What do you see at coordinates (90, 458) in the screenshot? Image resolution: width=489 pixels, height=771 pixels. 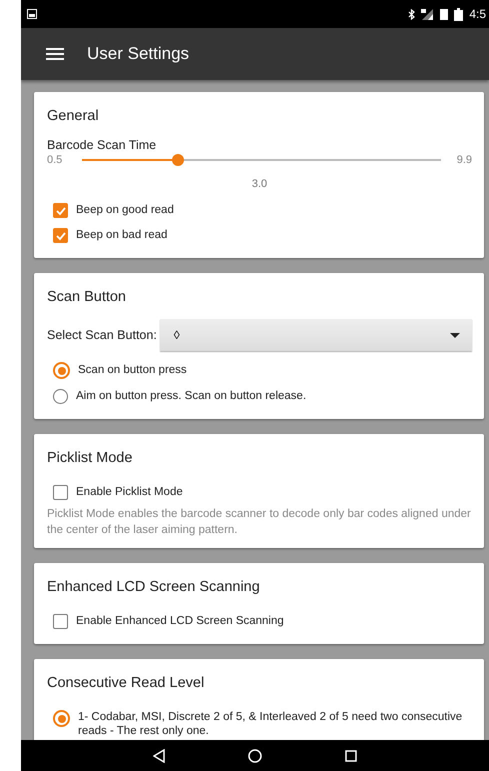 I see `card-title: Picklist Mode` at bounding box center [90, 458].